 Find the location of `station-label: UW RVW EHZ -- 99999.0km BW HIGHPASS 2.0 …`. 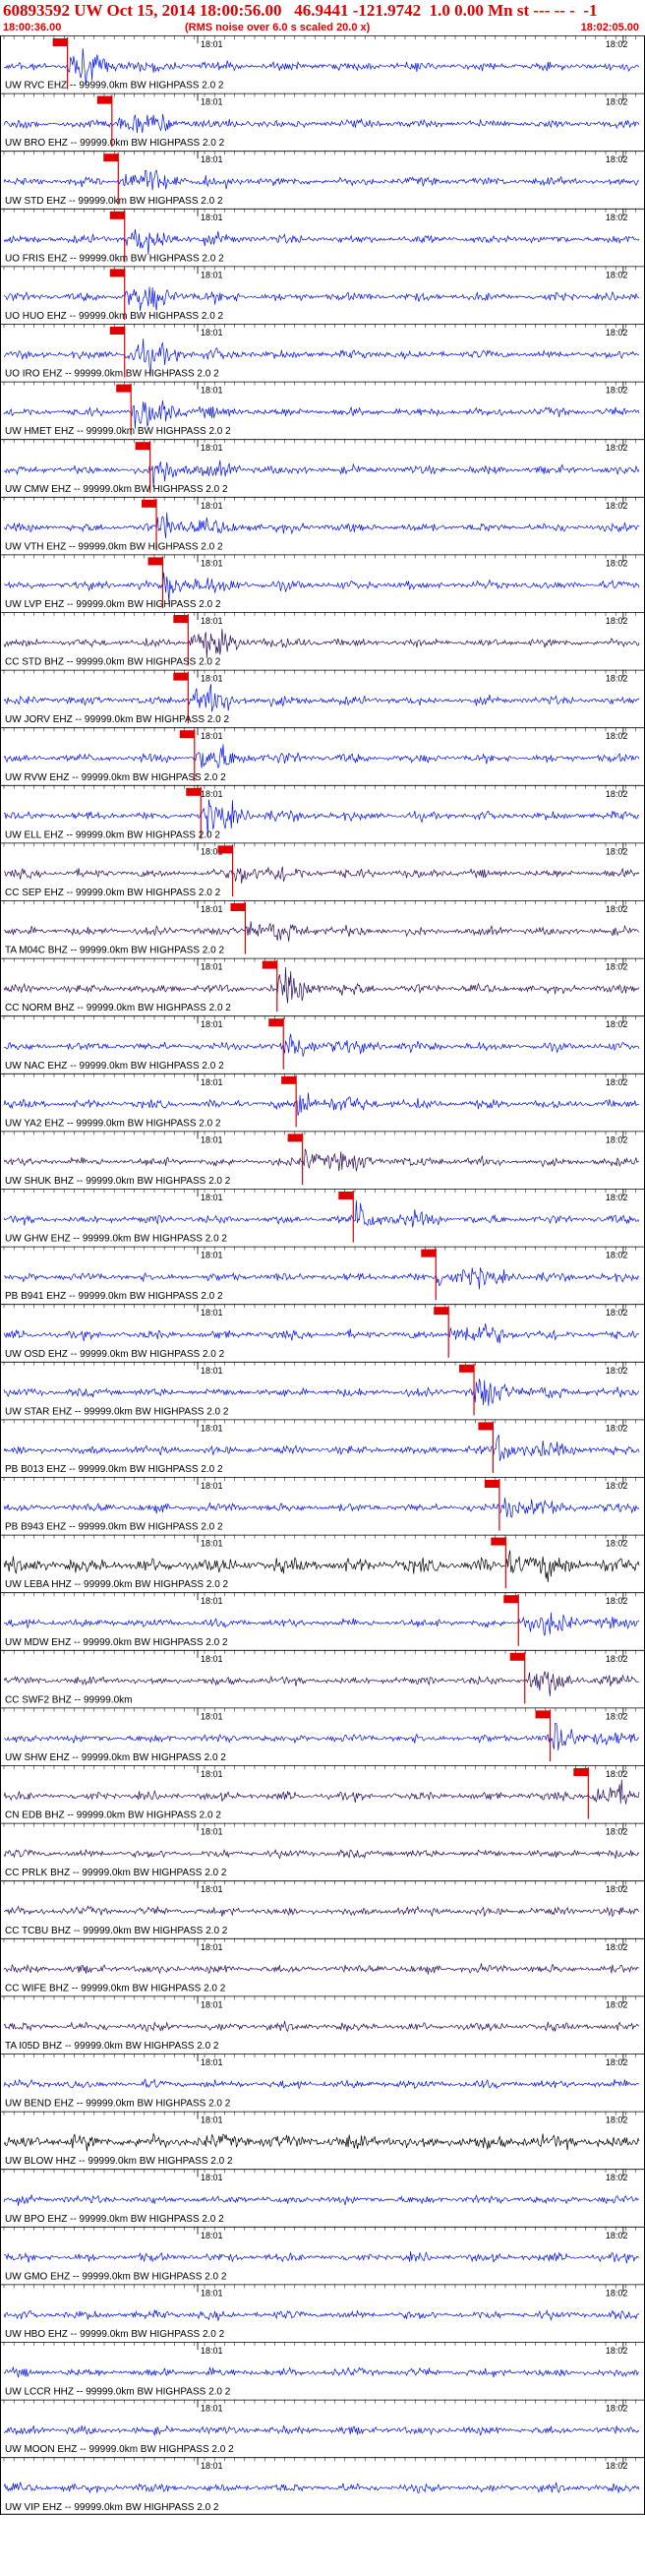

station-label: UW RVW EHZ -- 99999.0km BW HIGHPASS 2.0 … is located at coordinates (116, 777).